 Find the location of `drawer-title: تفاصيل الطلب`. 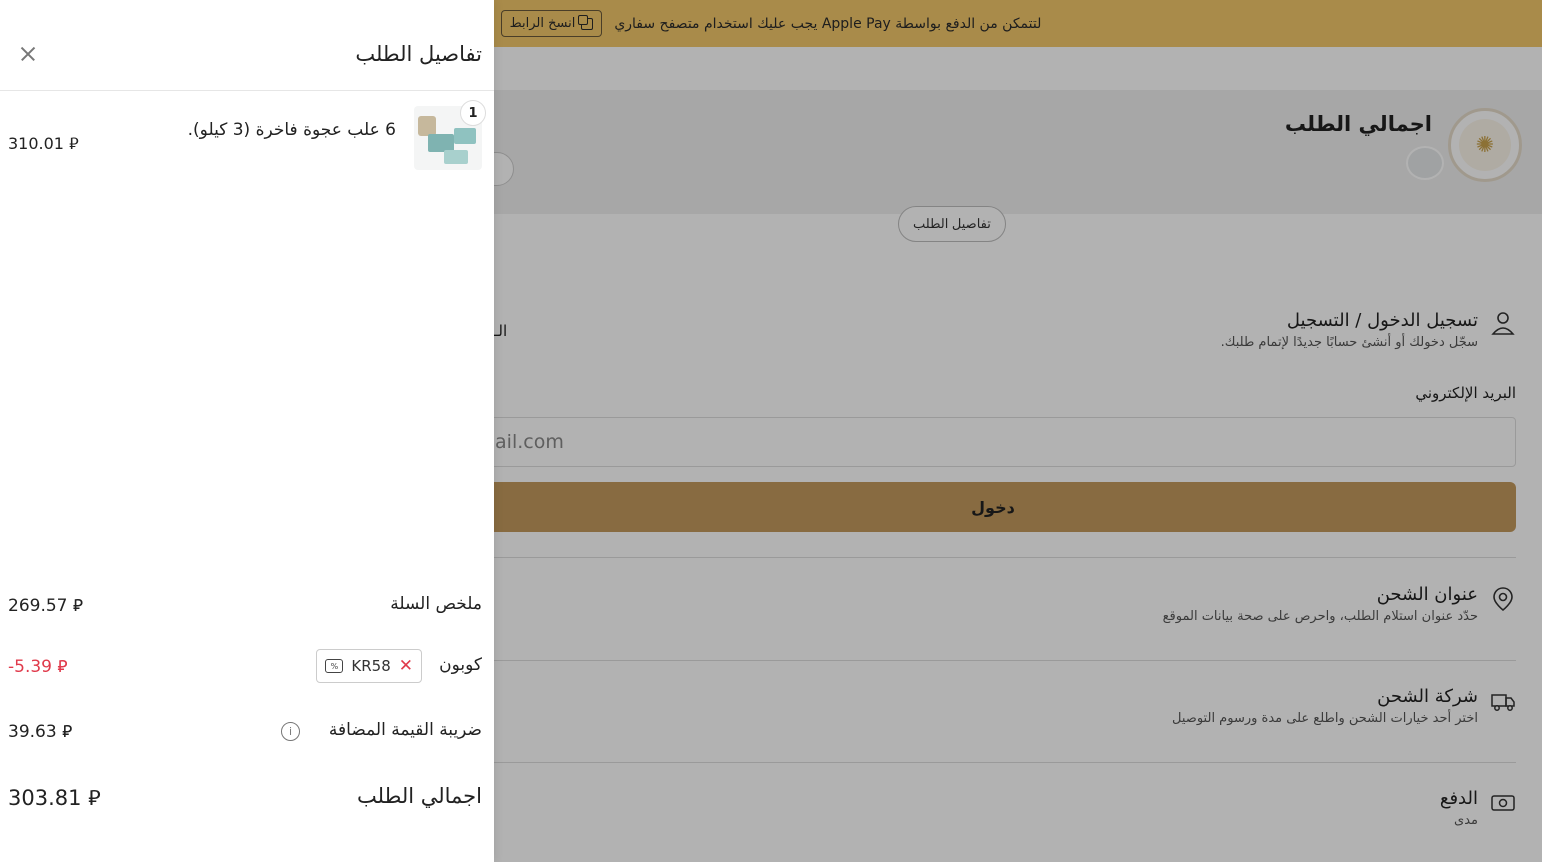

drawer-title: تفاصيل الطلب is located at coordinates (418, 54).